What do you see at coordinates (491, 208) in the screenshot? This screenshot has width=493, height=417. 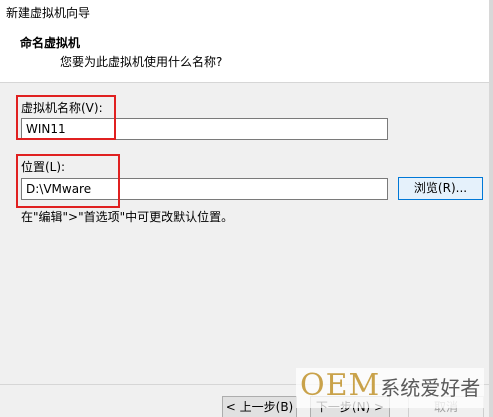 I see `window-right-edge` at bounding box center [491, 208].